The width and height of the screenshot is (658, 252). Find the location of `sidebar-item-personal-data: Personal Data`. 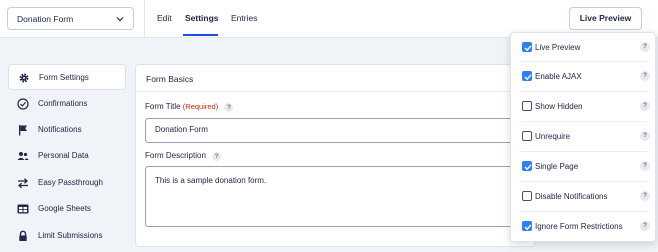

sidebar-item-personal-data: Personal Data is located at coordinates (67, 156).